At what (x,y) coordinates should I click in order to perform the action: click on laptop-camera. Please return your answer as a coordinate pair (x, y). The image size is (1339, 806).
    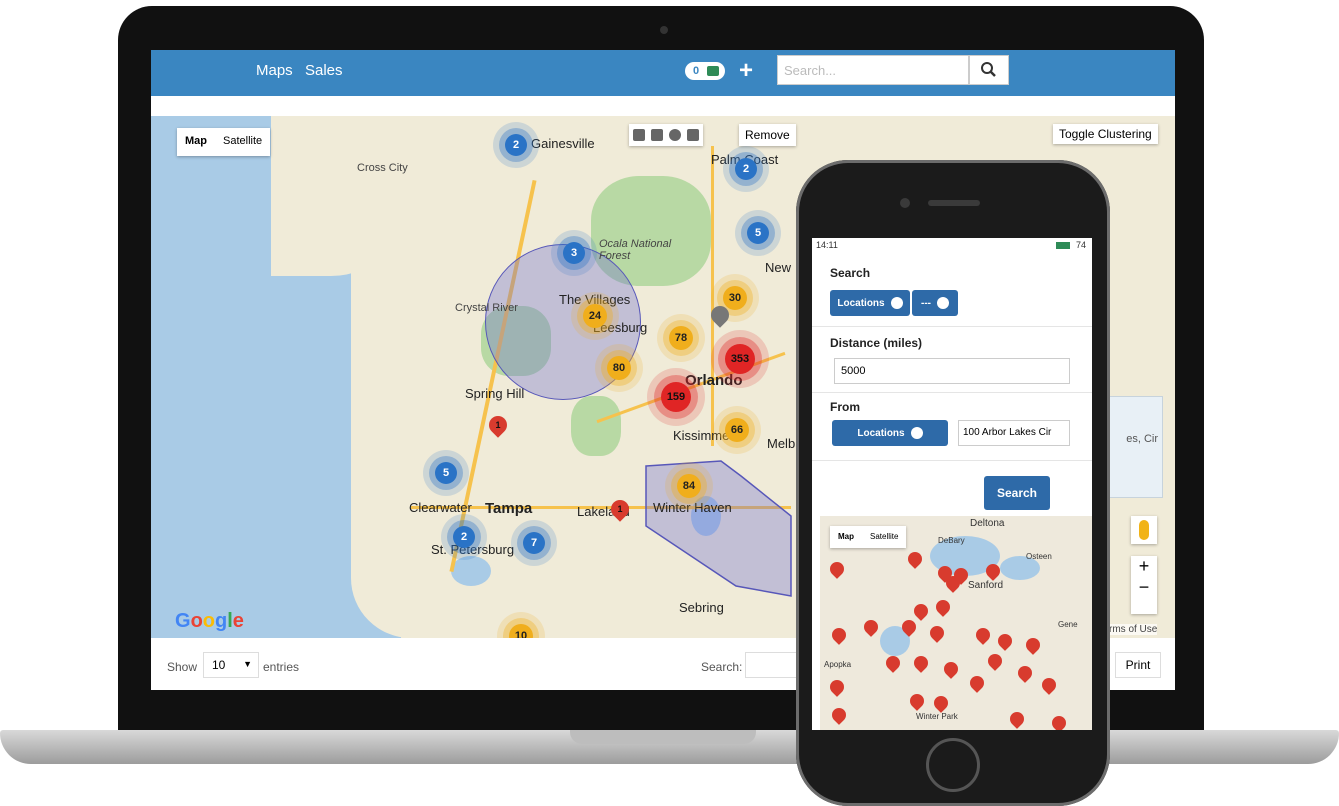
    Looking at the image, I should click on (664, 30).